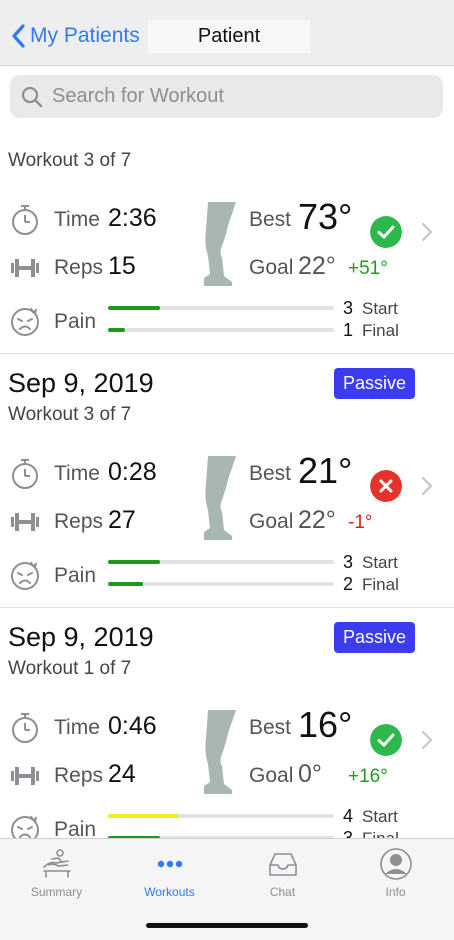 This screenshot has width=454, height=940. I want to click on time-value: 0:28, so click(132, 472).